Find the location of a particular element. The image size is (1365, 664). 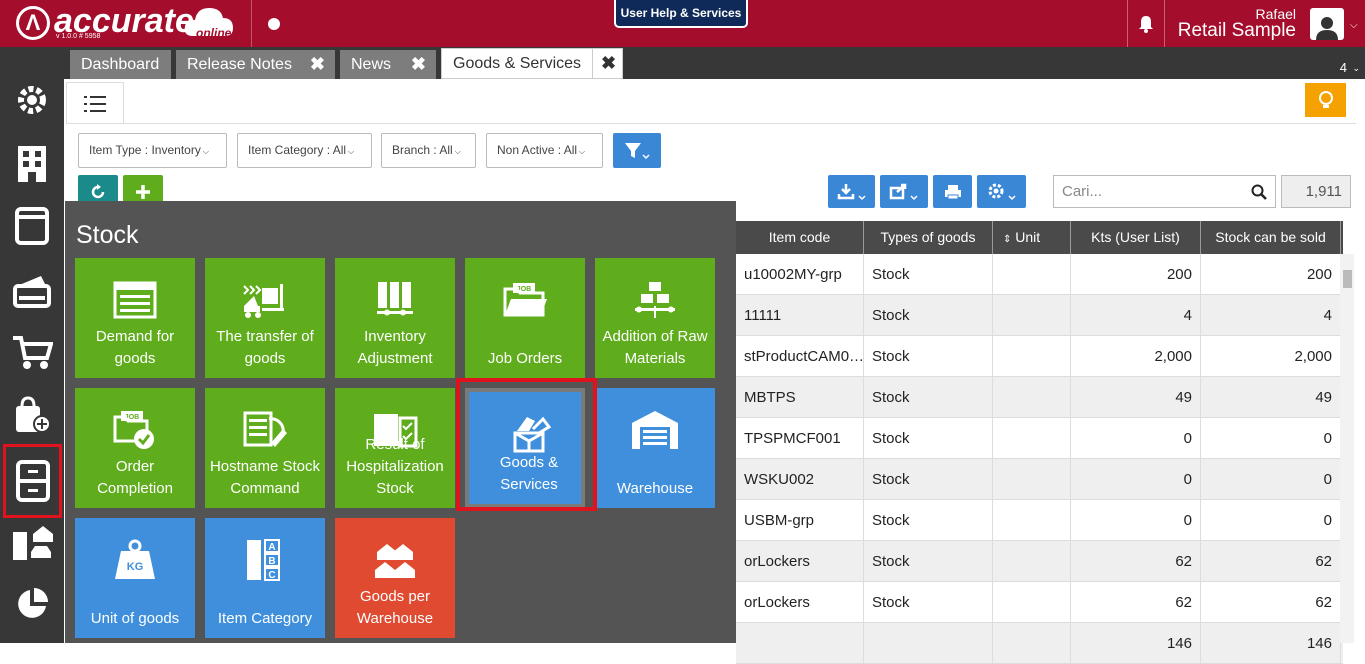

tab-release-notes: Release Notes ✖ is located at coordinates (255, 64).